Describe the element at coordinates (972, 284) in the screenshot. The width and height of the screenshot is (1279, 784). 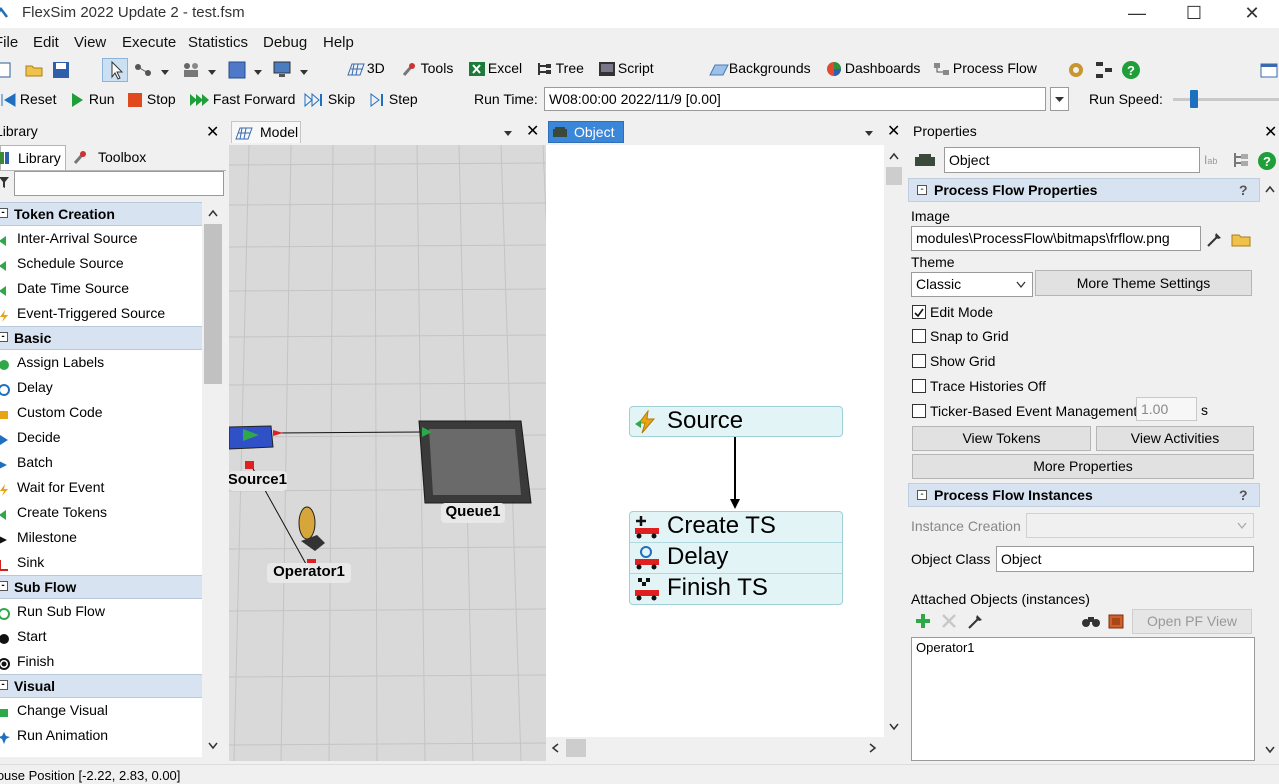
I see `theme-select: Classic` at that location.